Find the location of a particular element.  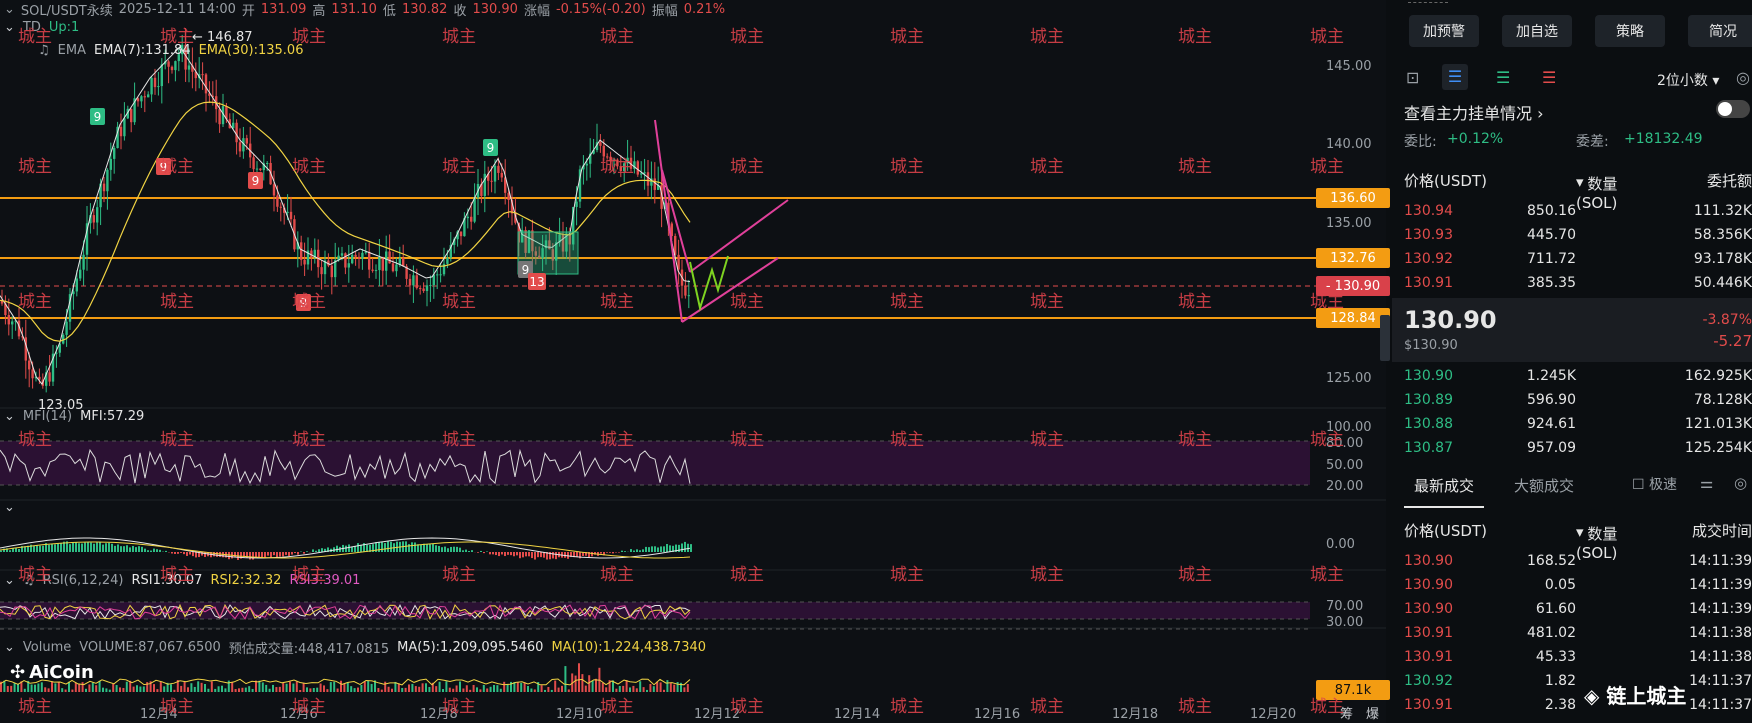

est-volume-value: 预估成交量:448,417.0815 is located at coordinates (309, 649).